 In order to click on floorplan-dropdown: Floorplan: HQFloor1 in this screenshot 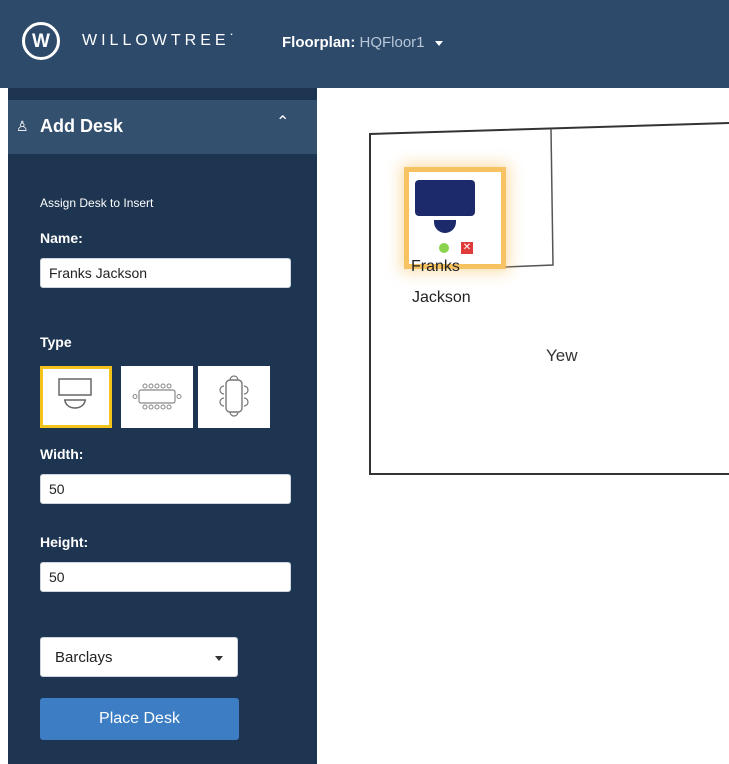, I will do `click(362, 42)`.